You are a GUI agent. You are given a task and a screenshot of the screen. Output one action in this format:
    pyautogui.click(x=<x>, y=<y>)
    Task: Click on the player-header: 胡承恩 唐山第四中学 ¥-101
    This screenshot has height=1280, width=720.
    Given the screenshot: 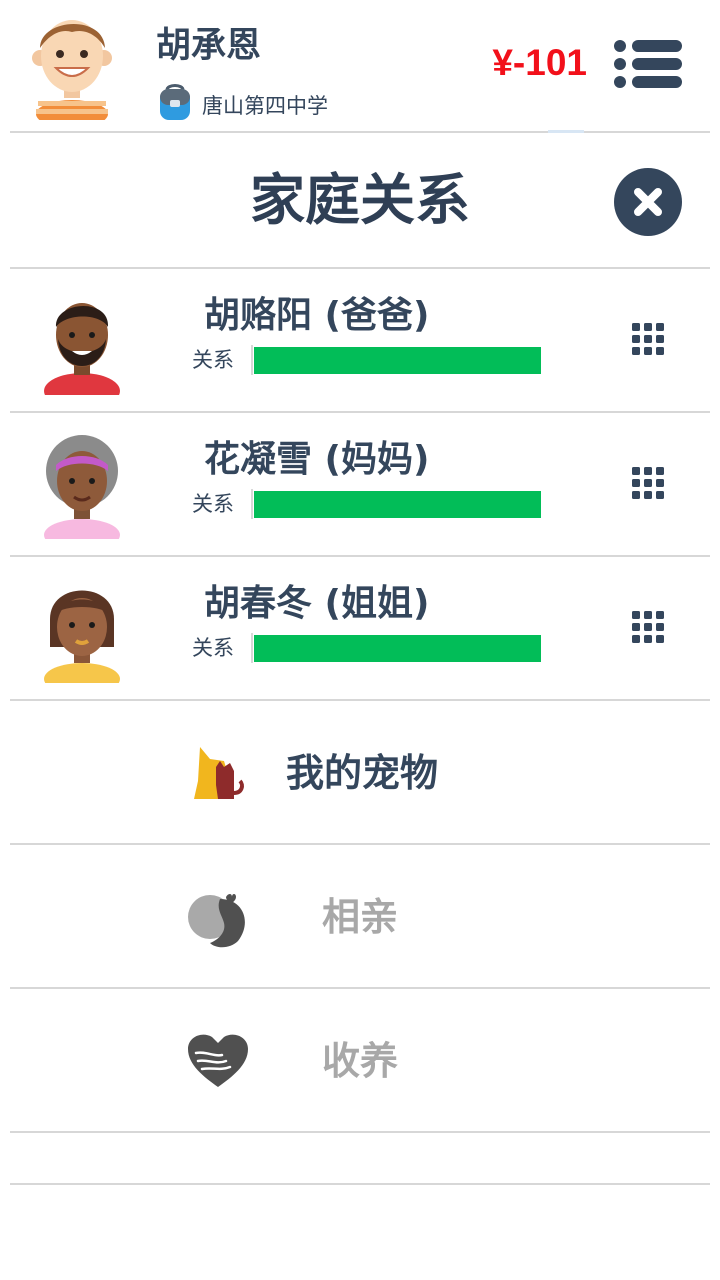 What is the action you would take?
    pyautogui.click(x=360, y=66)
    